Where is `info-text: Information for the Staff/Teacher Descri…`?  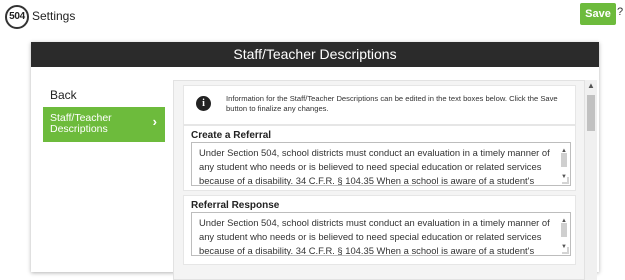 info-text: Information for the Staff/Teacher Descri… is located at coordinates (392, 103).